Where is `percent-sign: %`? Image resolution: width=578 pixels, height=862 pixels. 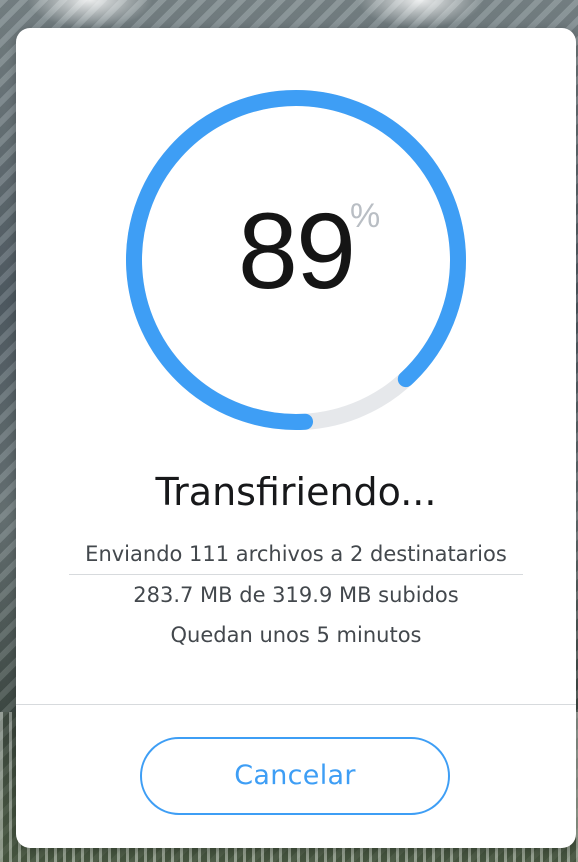
percent-sign: % is located at coordinates (365, 216).